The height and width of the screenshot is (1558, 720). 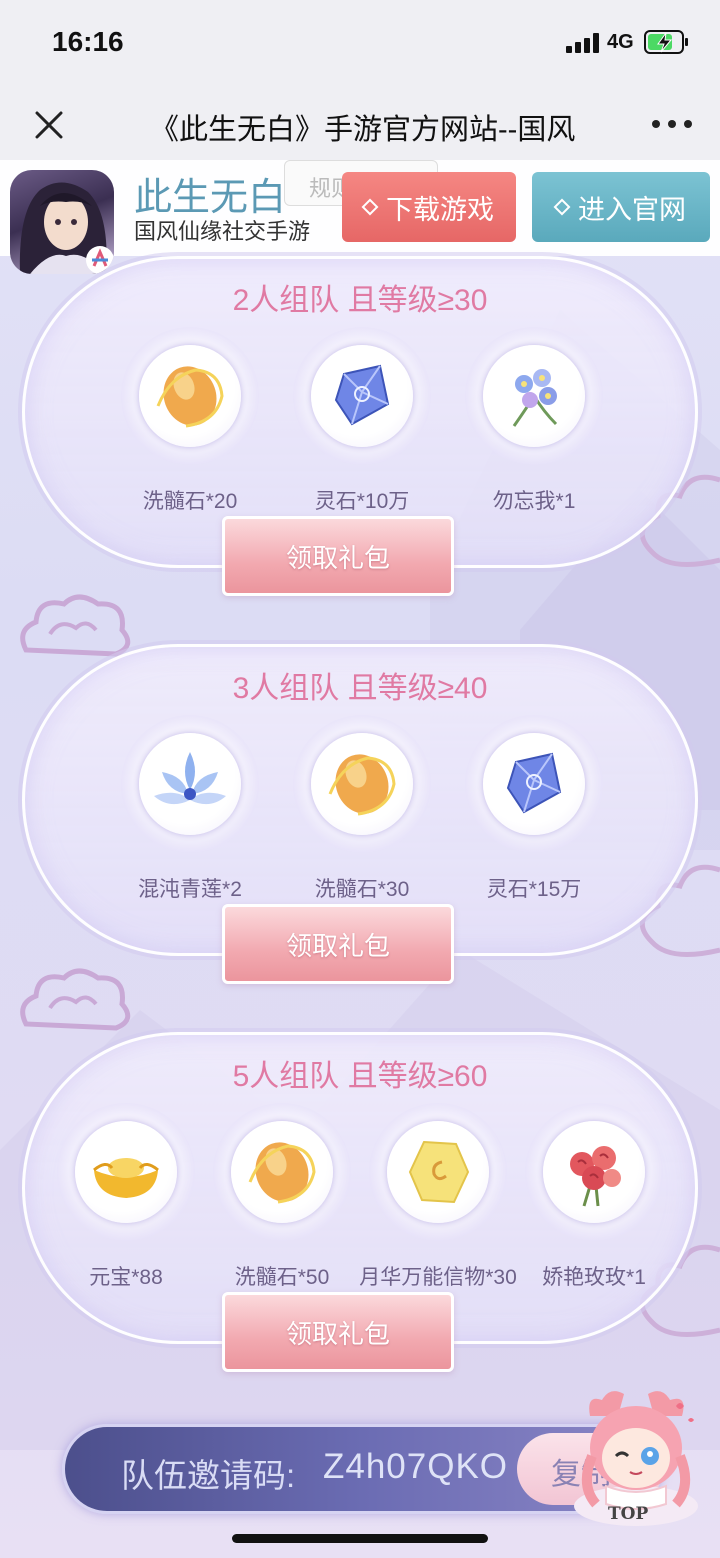 What do you see at coordinates (88, 41) in the screenshot?
I see `status-time: 16:16` at bounding box center [88, 41].